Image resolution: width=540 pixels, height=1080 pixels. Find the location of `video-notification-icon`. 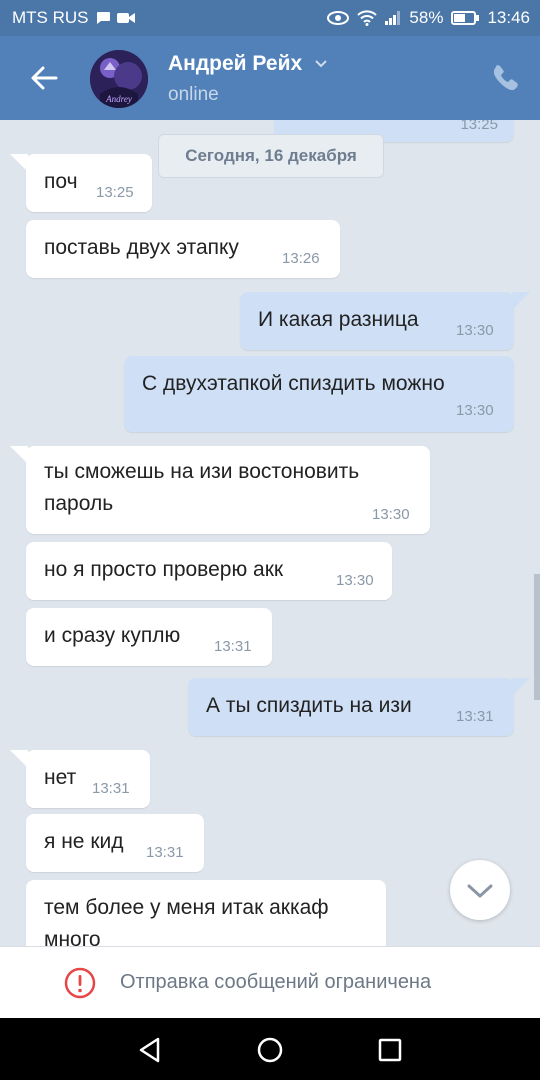

video-notification-icon is located at coordinates (125, 18).